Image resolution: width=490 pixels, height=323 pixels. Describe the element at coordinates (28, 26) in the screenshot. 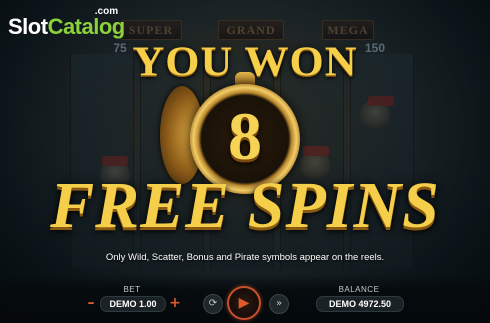

I see `logo-slot-text: Slot` at that location.